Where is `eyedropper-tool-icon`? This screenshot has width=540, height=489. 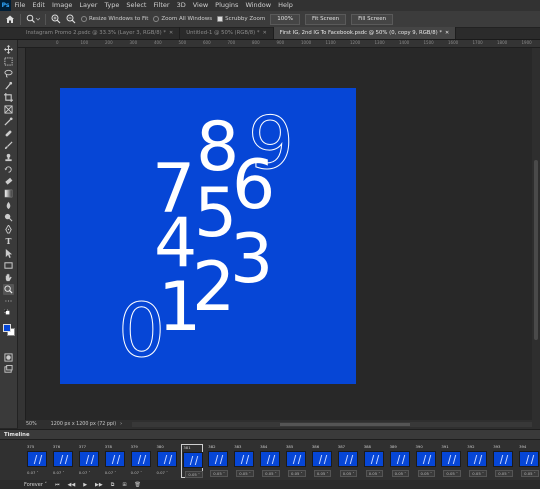 eyedropper-tool-icon is located at coordinates (8, 121).